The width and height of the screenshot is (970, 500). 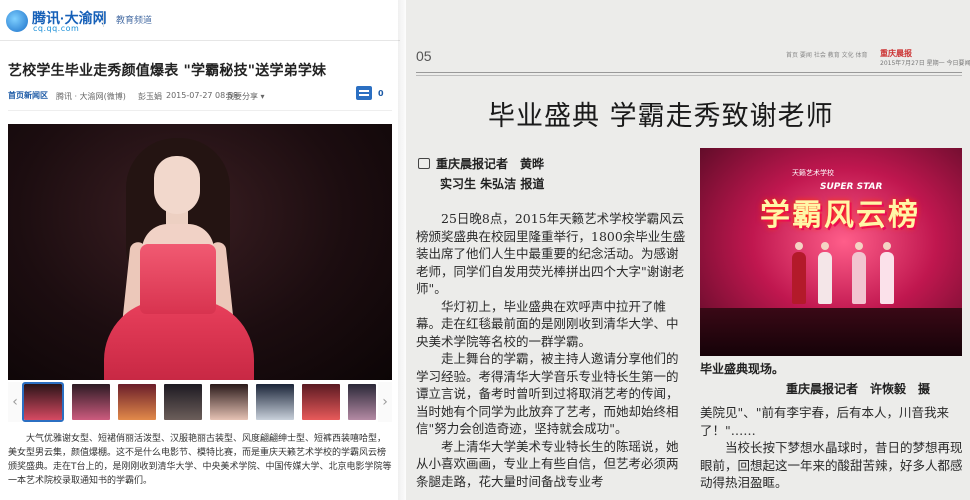 What do you see at coordinates (200, 20) in the screenshot?
I see `site-header: 腾讯·大渝网 cq.qq.com 教育频道` at bounding box center [200, 20].